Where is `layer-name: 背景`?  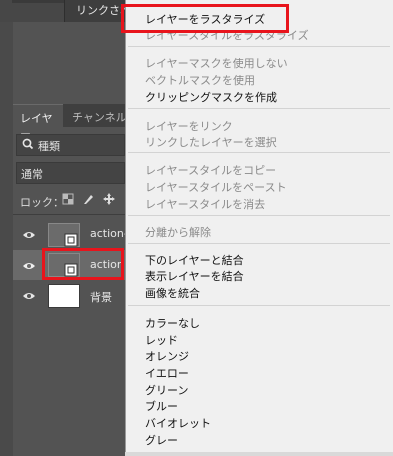 layer-name: 背景 is located at coordinates (101, 297).